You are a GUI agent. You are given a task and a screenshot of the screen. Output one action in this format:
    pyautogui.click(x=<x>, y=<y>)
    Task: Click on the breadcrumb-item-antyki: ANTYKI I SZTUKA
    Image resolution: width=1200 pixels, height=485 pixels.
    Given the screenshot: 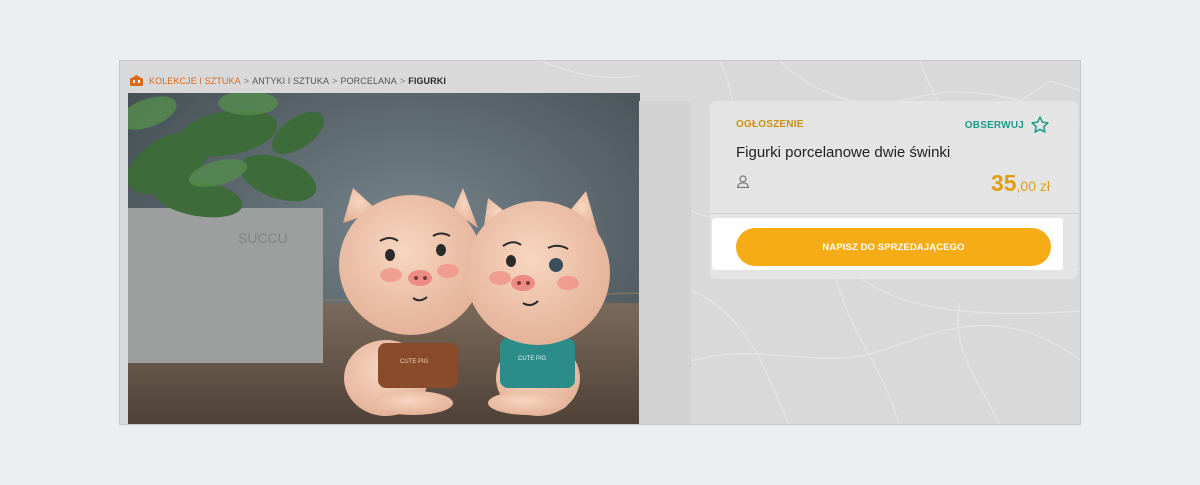 What is the action you would take?
    pyautogui.click(x=290, y=81)
    